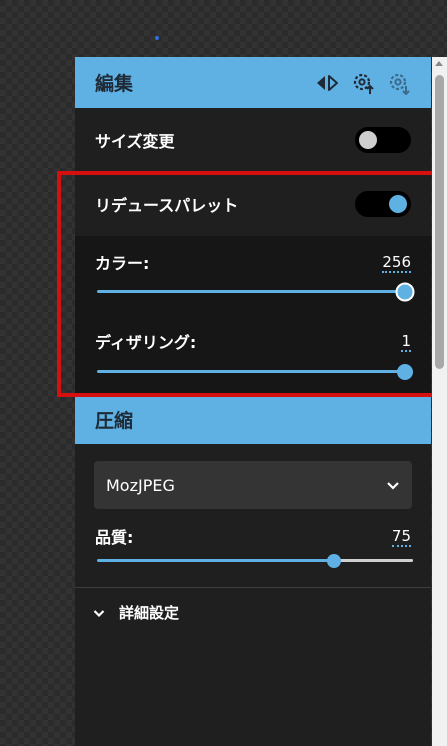 The width and height of the screenshot is (447, 746). What do you see at coordinates (253, 485) in the screenshot?
I see `codec-select: MozJPEG` at bounding box center [253, 485].